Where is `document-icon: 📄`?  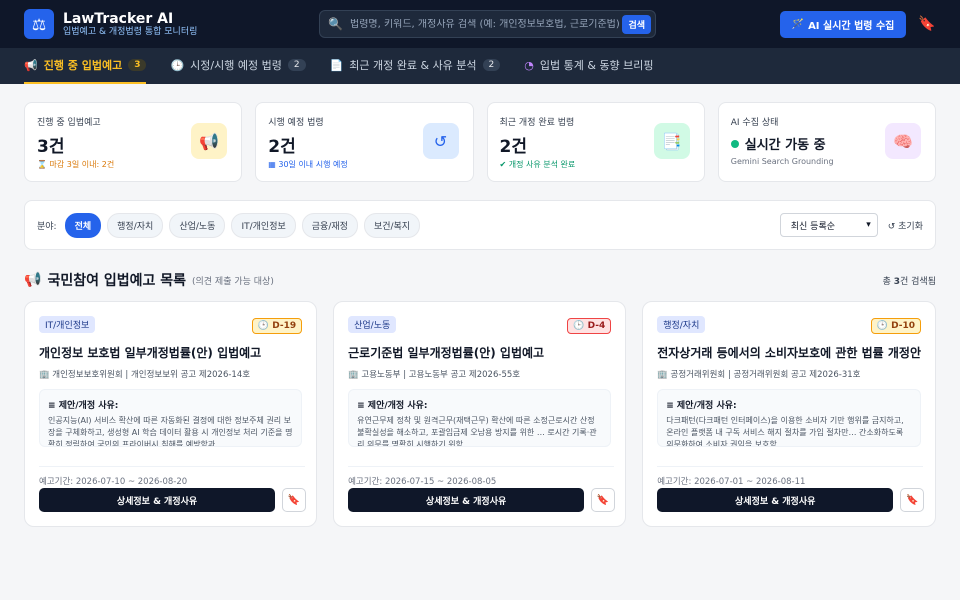 document-icon: 📄 is located at coordinates (336, 65).